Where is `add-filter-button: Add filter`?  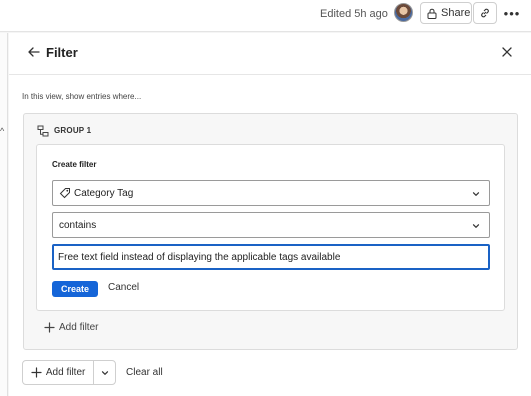
add-filter-button: Add filter is located at coordinates (59, 372).